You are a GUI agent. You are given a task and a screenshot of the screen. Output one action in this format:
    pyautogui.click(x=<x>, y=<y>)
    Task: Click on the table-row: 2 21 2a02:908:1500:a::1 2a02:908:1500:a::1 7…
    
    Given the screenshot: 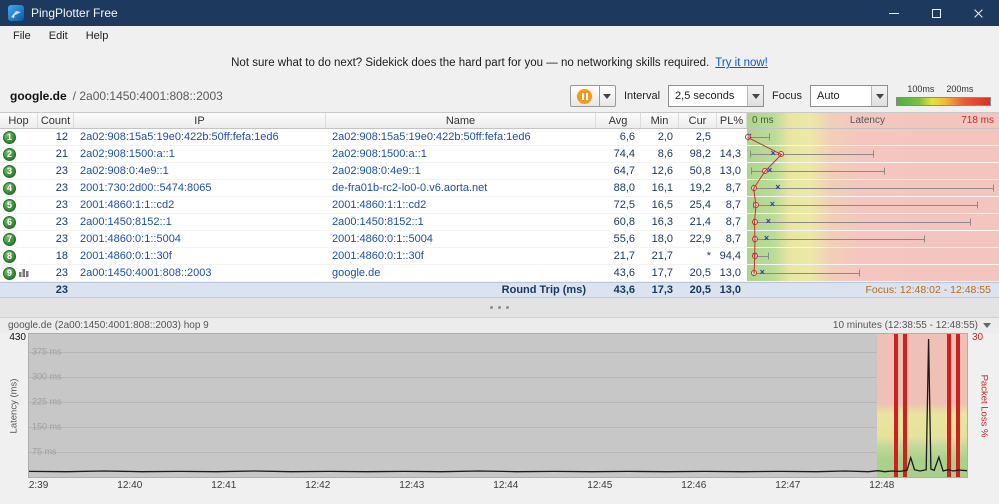 What is the action you would take?
    pyautogui.click(x=499, y=154)
    